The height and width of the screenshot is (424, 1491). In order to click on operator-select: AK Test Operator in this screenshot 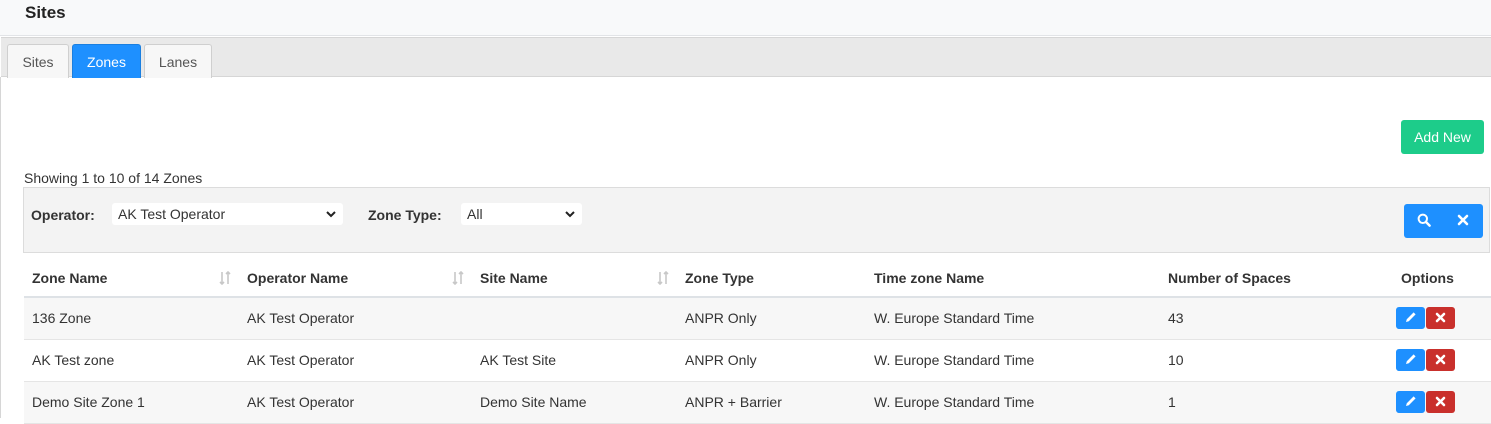, I will do `click(227, 214)`.